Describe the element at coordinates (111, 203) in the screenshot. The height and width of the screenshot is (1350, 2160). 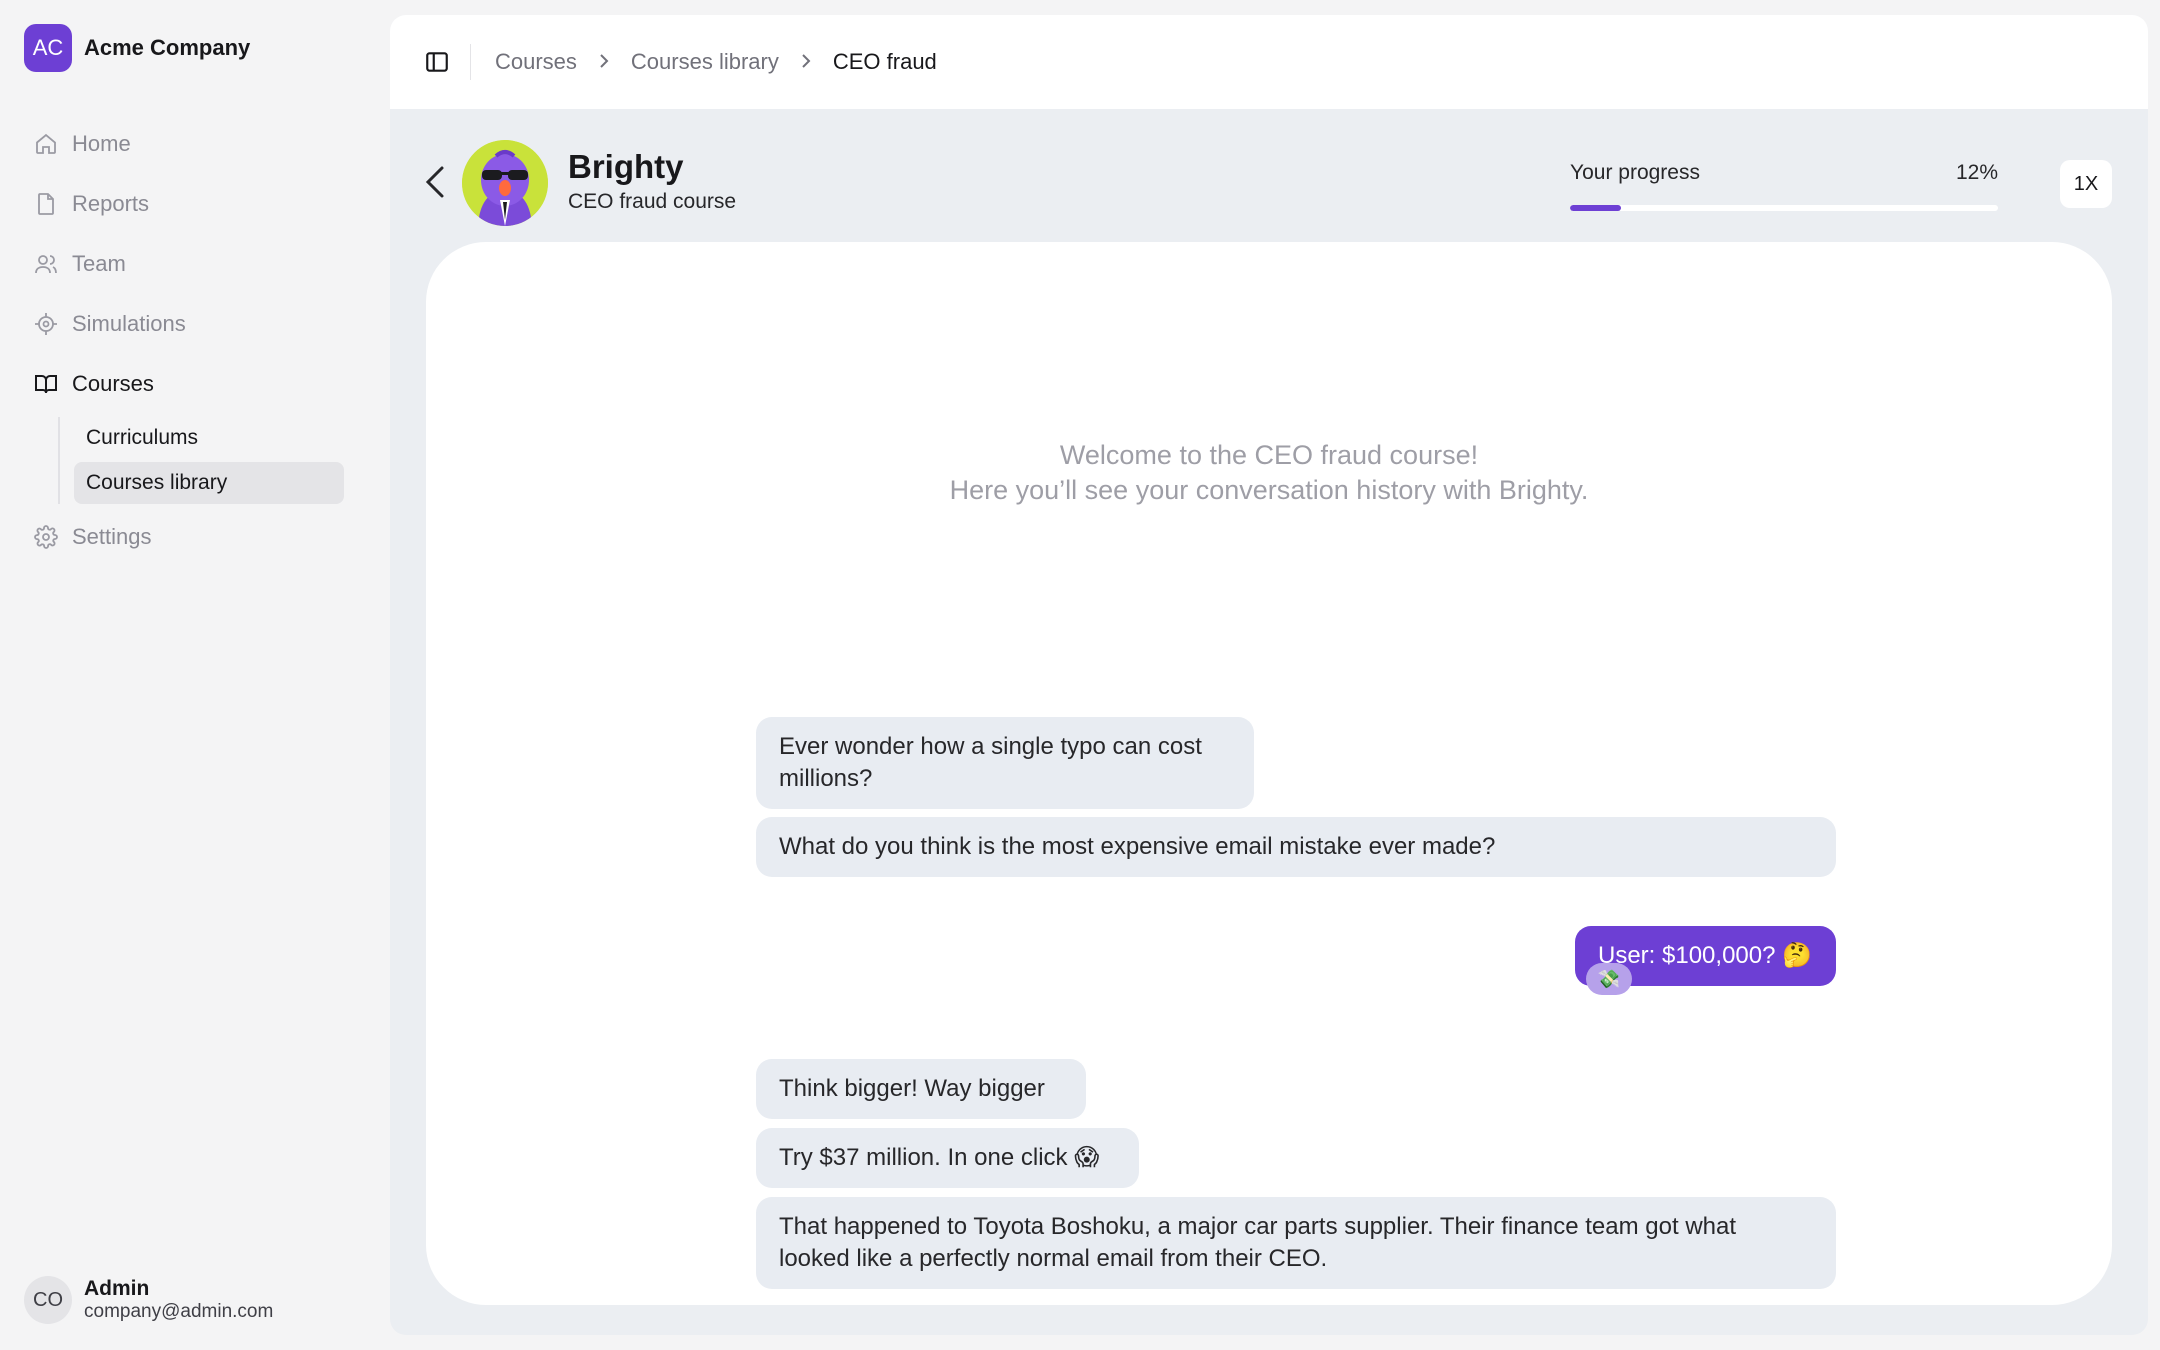
I see `sidebar-item-label: Reports` at that location.